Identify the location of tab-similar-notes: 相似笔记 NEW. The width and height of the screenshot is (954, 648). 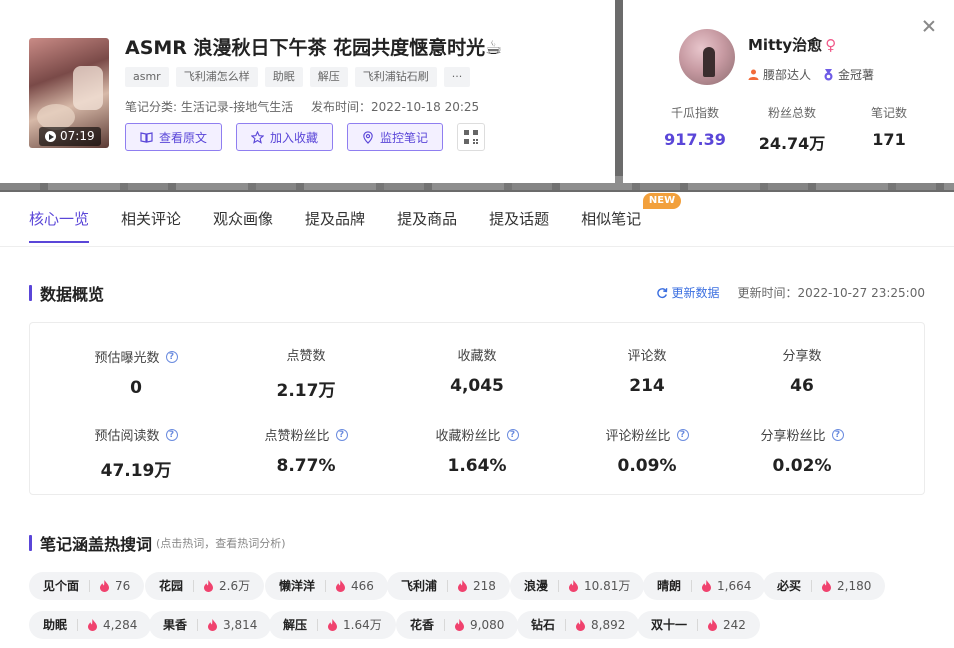
(631, 218).